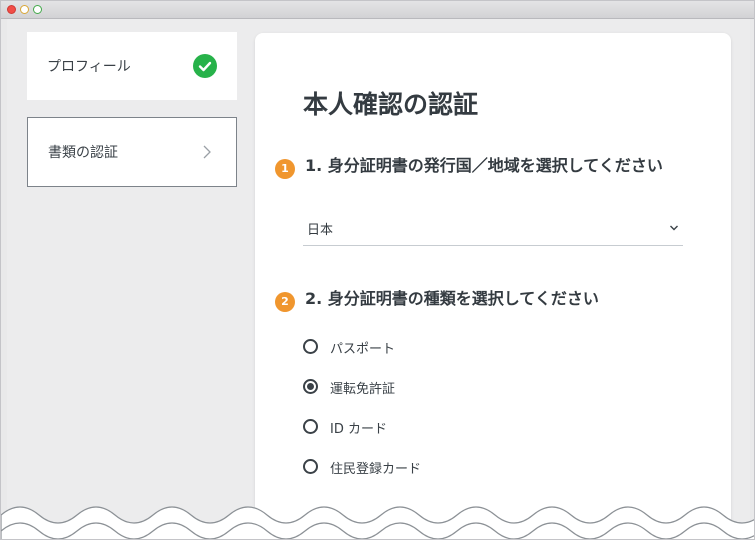 This screenshot has height=540, width=755. Describe the element at coordinates (205, 66) in the screenshot. I see `check-circle-icon` at that location.